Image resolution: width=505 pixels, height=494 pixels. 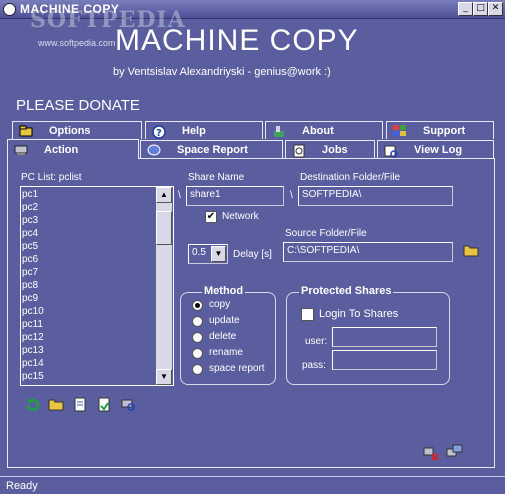 I want to click on list-item: pc1, so click(x=97, y=194).